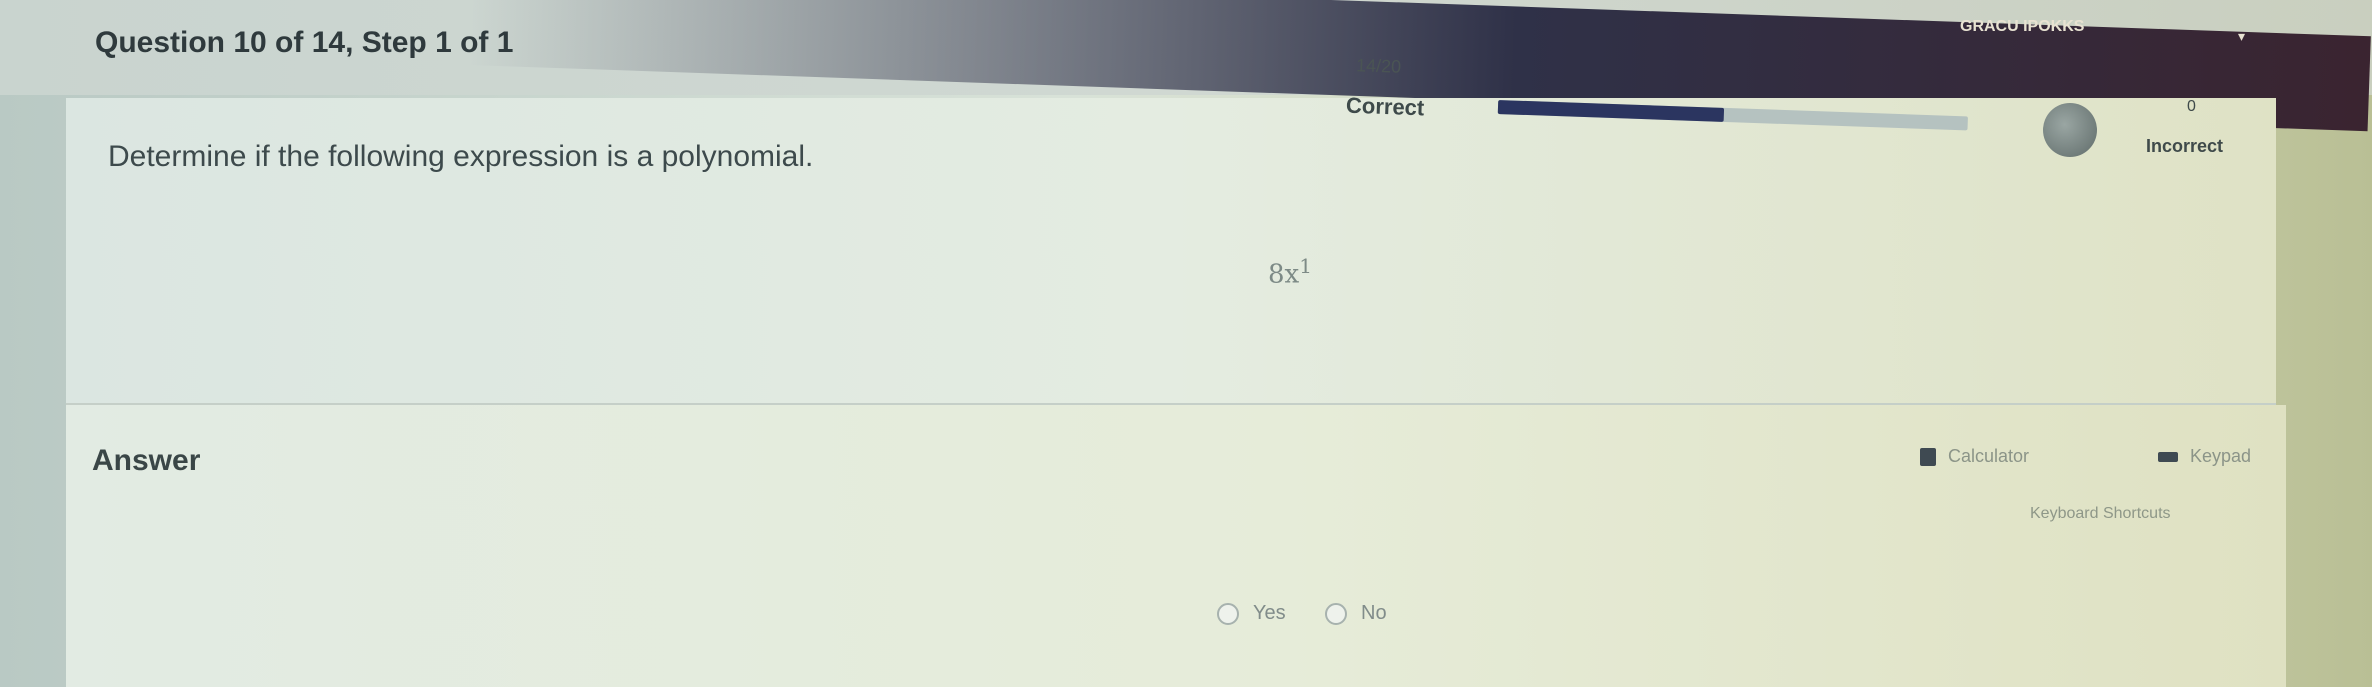 Image resolution: width=2372 pixels, height=687 pixels. I want to click on avatar-icon, so click(2070, 130).